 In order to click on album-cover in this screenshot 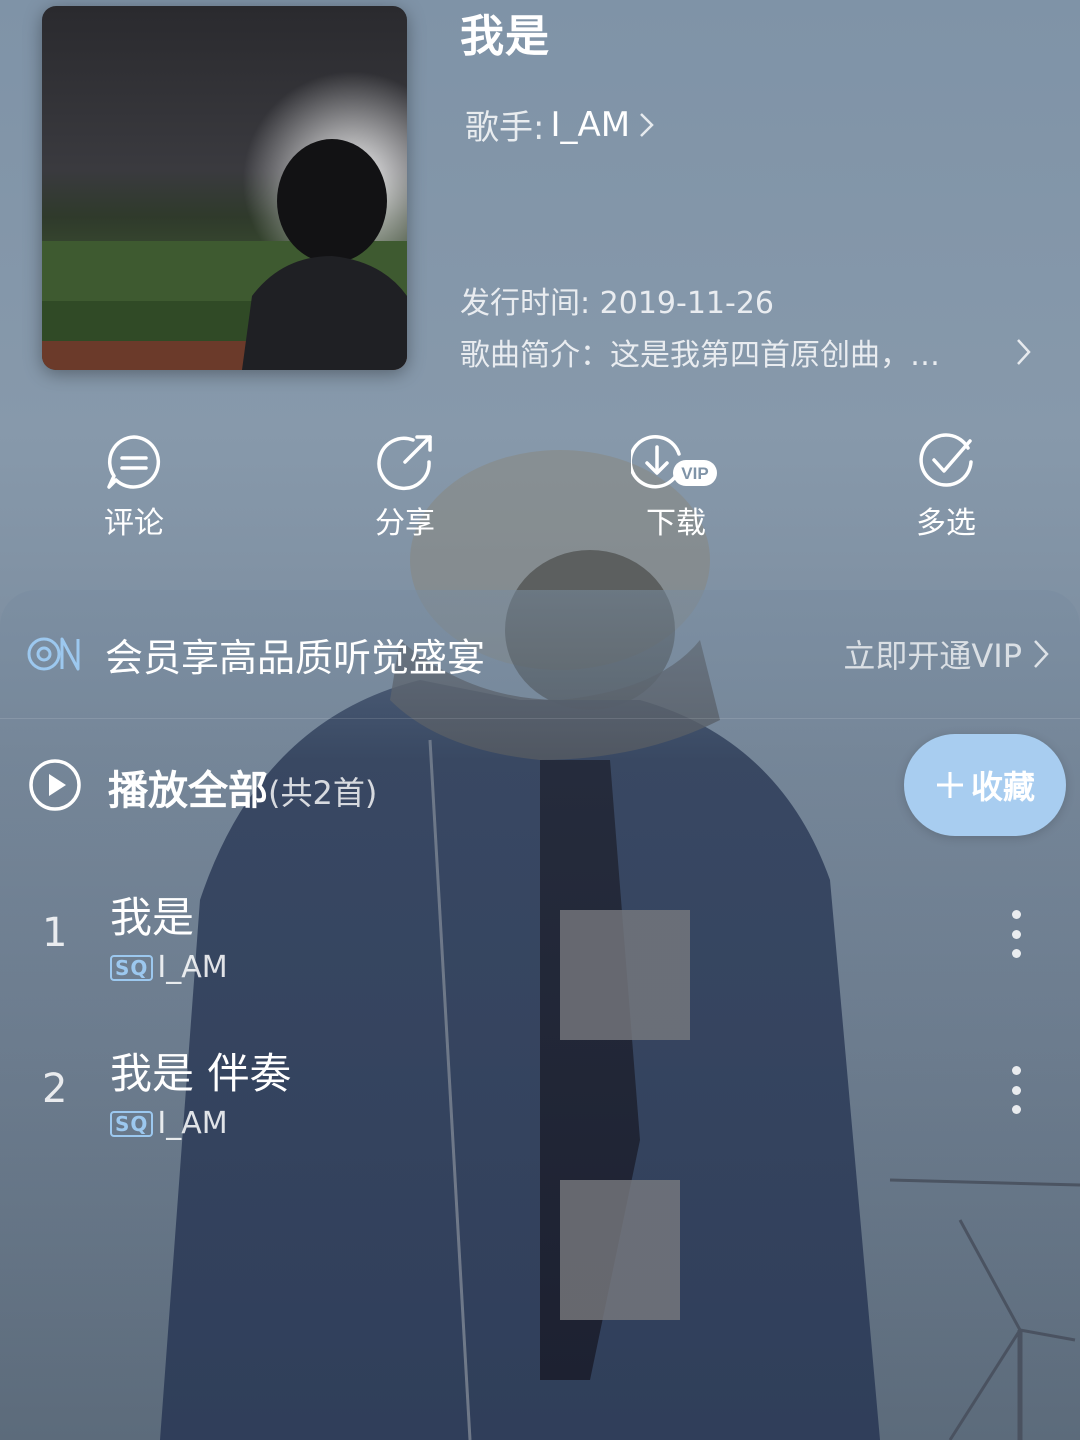, I will do `click(224, 188)`.